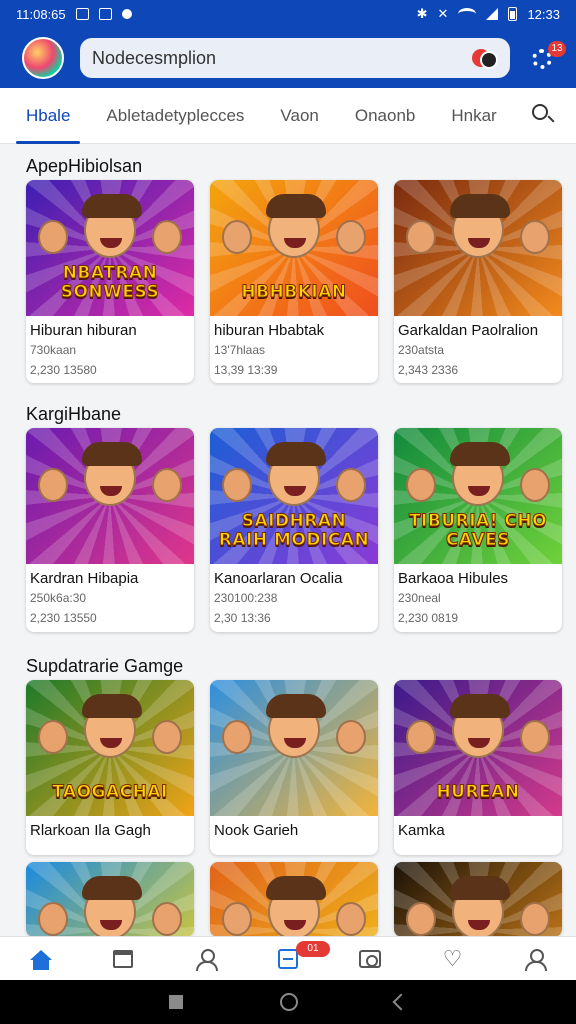  What do you see at coordinates (53, 350) in the screenshot?
I see `game-players: 730kaan` at bounding box center [53, 350].